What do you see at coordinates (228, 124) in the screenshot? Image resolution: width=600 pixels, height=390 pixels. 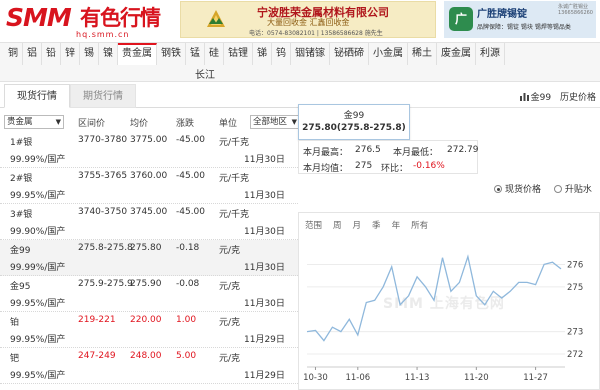 I see `header-unit: 单位` at bounding box center [228, 124].